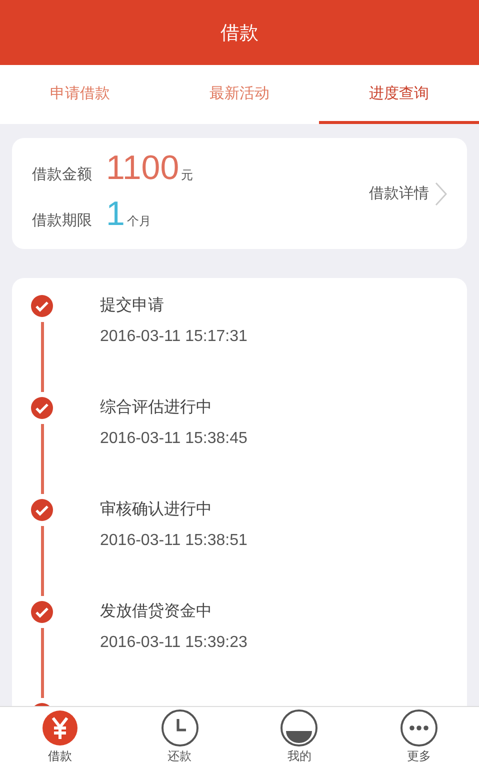 Image resolution: width=479 pixels, height=767 pixels. Describe the element at coordinates (156, 509) in the screenshot. I see `step-title: 审核确认进行中` at that location.